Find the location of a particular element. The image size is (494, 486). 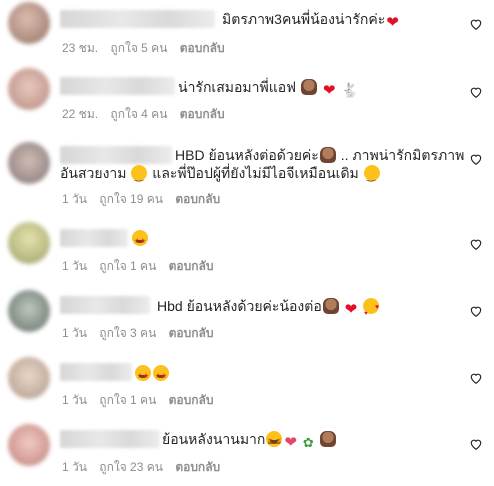

comment-text: Hbd ย้อนหลังด้วยค่ะน้องต่อ ❤ is located at coordinates (325, 310).